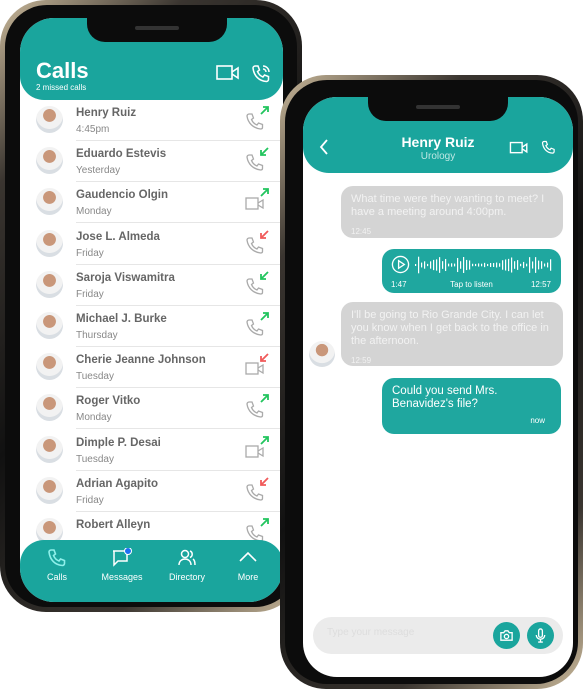 This screenshot has width=583, height=689. Describe the element at coordinates (122, 195) in the screenshot. I see `contact-name: Gaudencio Olgin` at that location.